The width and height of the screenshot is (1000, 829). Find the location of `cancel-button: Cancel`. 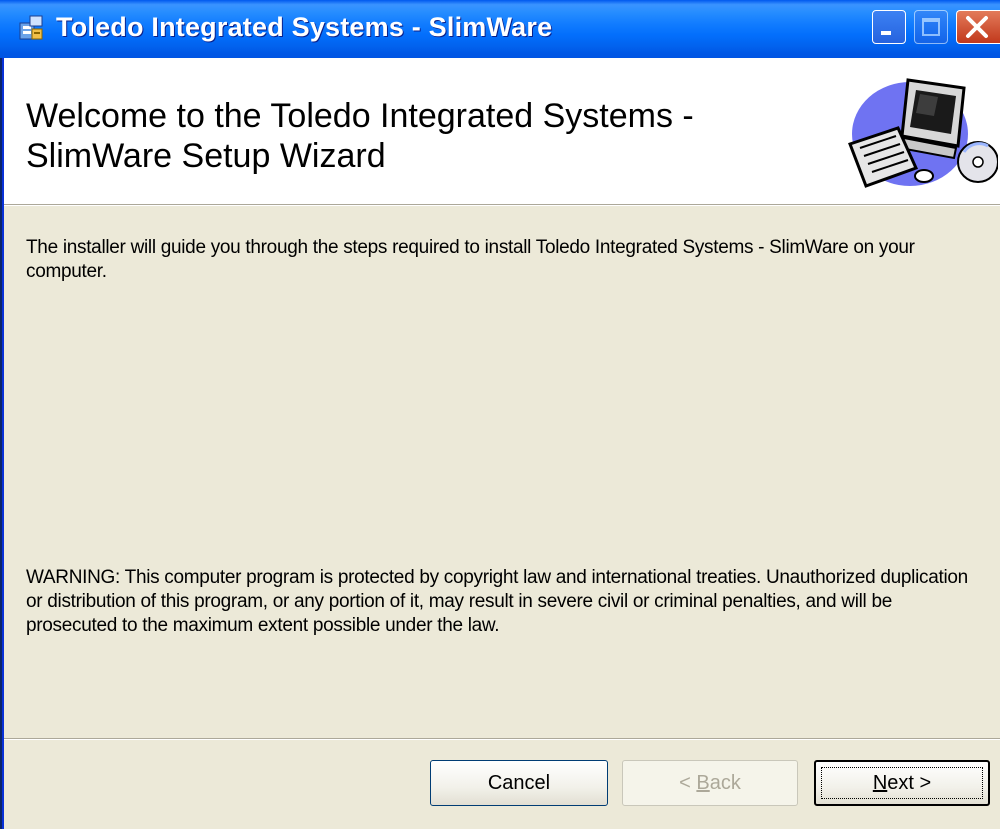

cancel-button: Cancel is located at coordinates (519, 783).